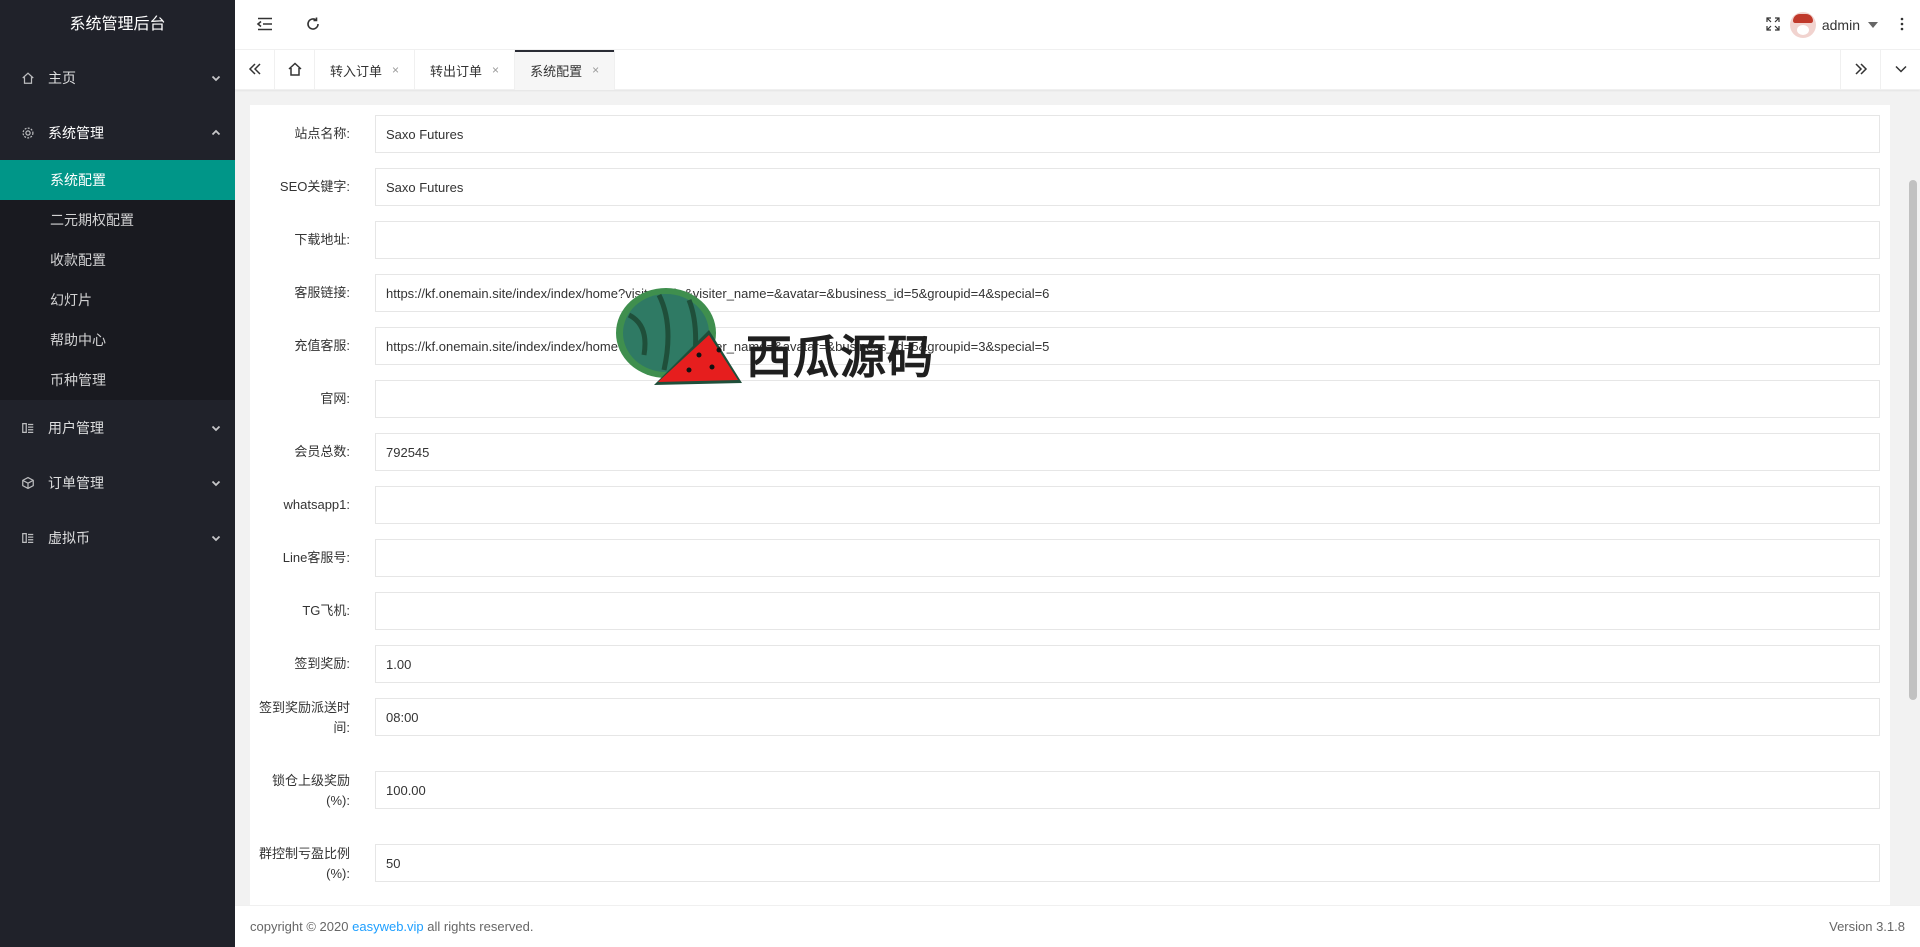 The height and width of the screenshot is (947, 1920). What do you see at coordinates (1913, 440) in the screenshot?
I see `scrollbar` at bounding box center [1913, 440].